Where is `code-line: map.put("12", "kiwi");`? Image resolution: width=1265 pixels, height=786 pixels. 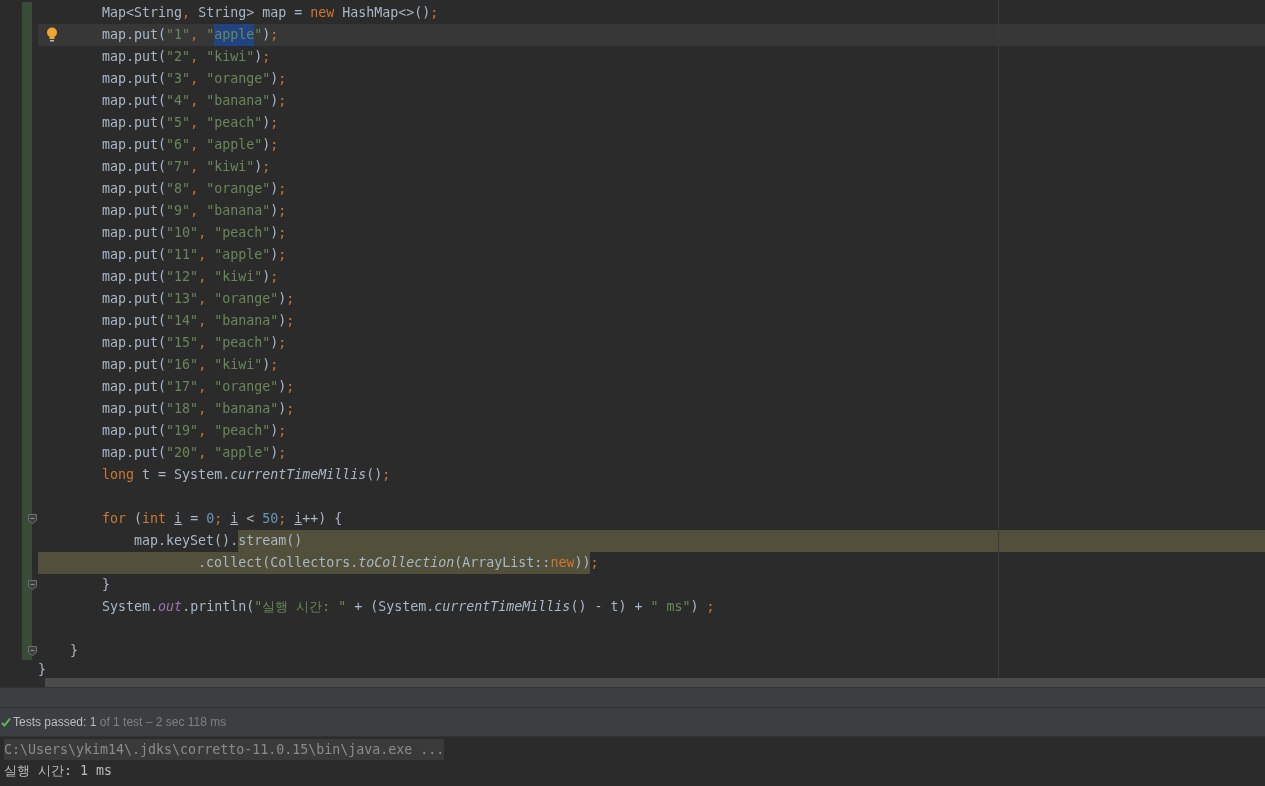 code-line: map.put("12", "kiwi"); is located at coordinates (190, 277).